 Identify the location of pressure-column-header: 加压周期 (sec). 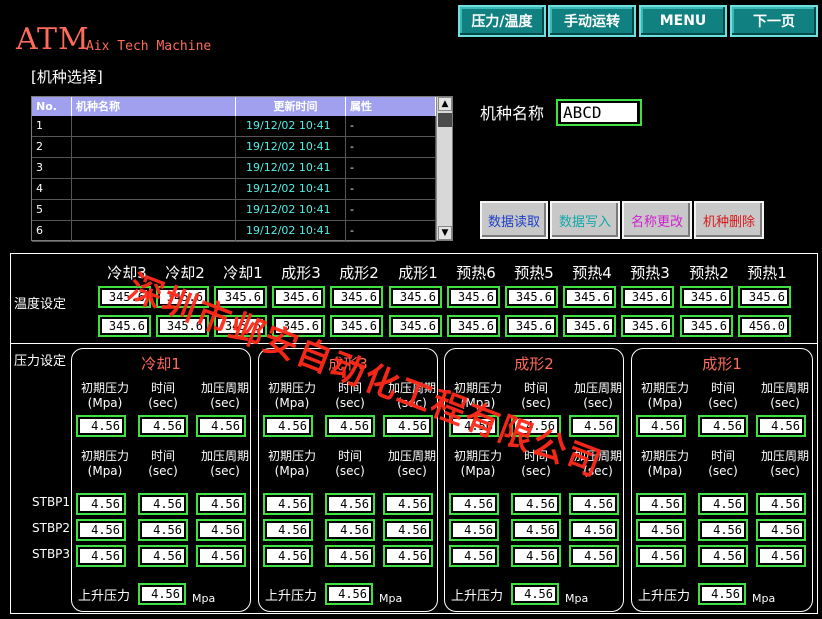
(225, 464).